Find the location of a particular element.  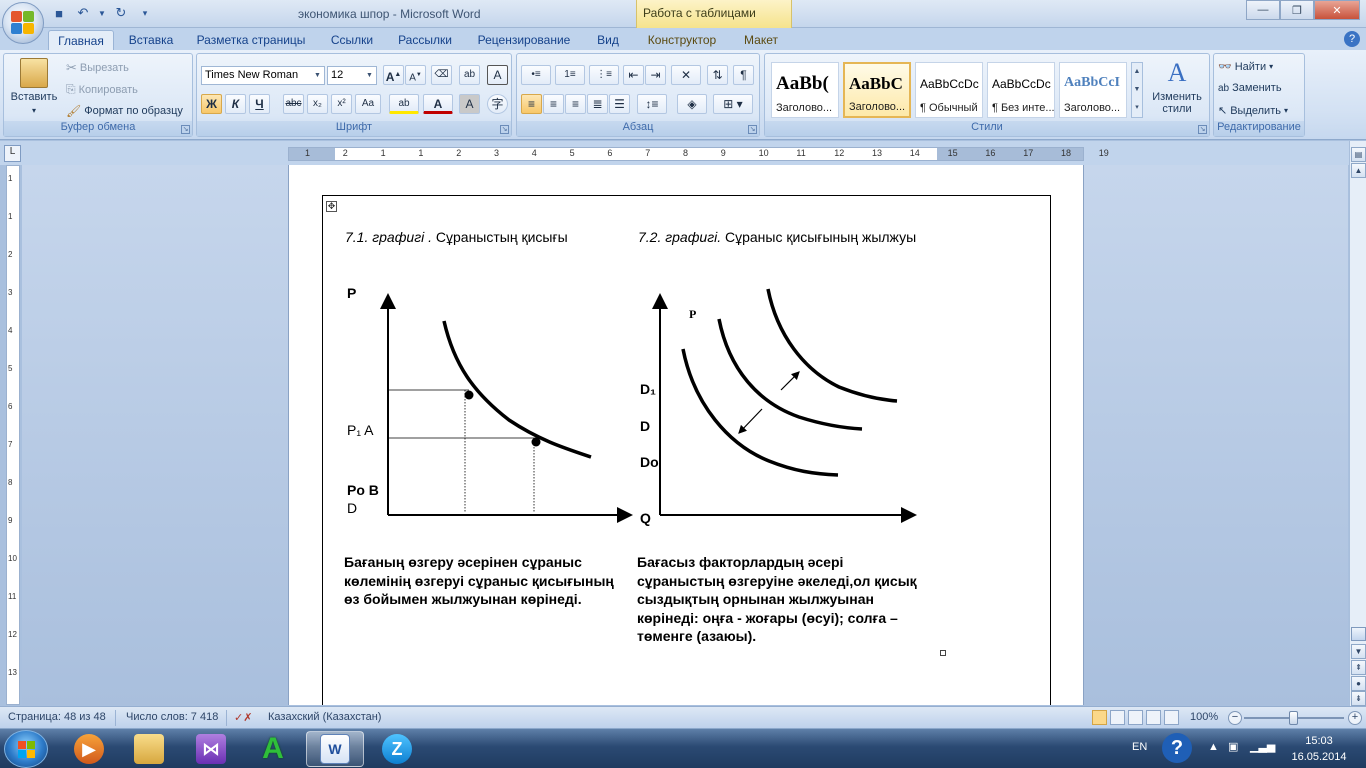

ruler-toggle-icon: ▤ is located at coordinates (1358, 154).